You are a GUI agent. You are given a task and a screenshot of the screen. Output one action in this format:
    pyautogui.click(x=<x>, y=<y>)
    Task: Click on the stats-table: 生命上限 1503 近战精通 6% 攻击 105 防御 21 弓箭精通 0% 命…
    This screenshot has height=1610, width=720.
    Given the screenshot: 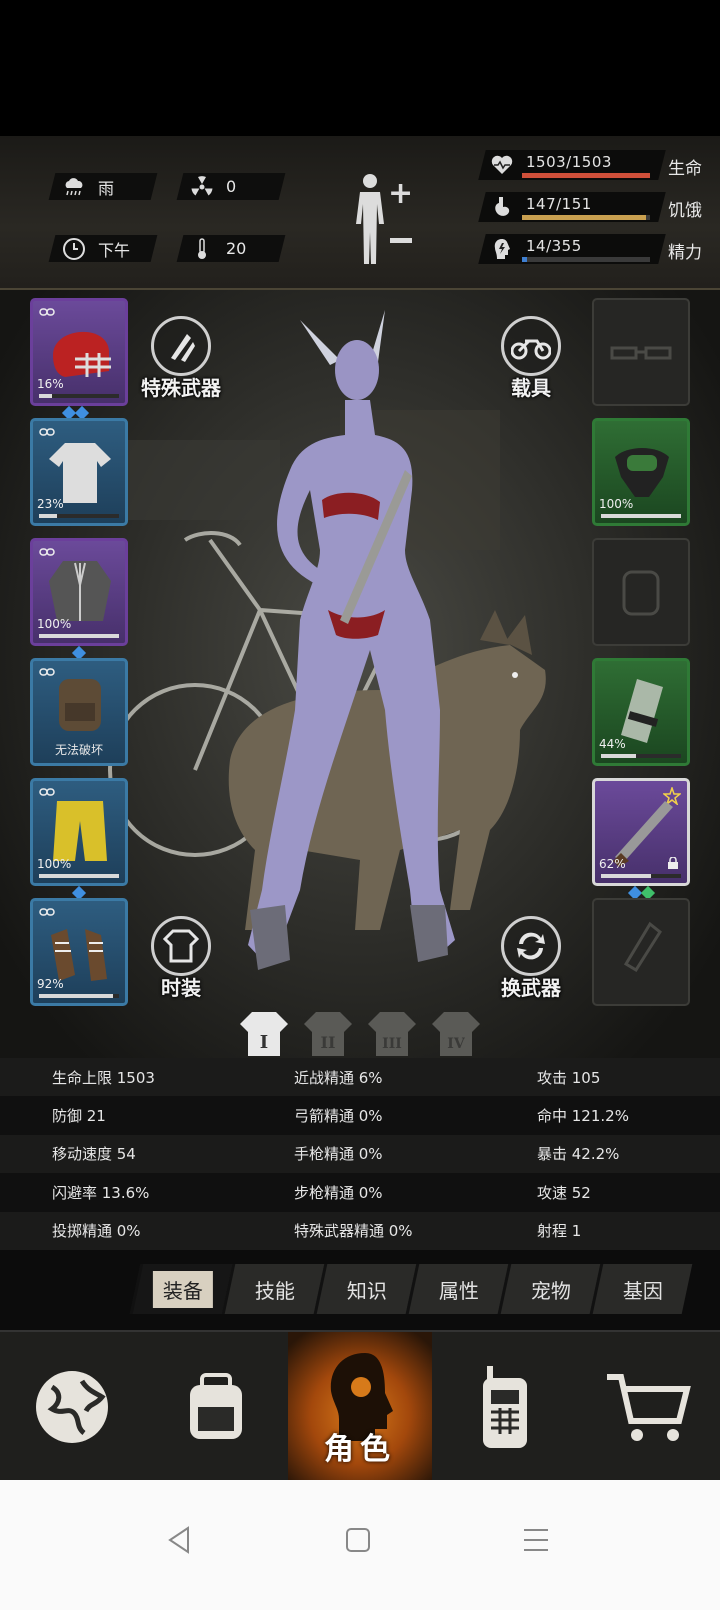 What is the action you would take?
    pyautogui.click(x=360, y=1154)
    